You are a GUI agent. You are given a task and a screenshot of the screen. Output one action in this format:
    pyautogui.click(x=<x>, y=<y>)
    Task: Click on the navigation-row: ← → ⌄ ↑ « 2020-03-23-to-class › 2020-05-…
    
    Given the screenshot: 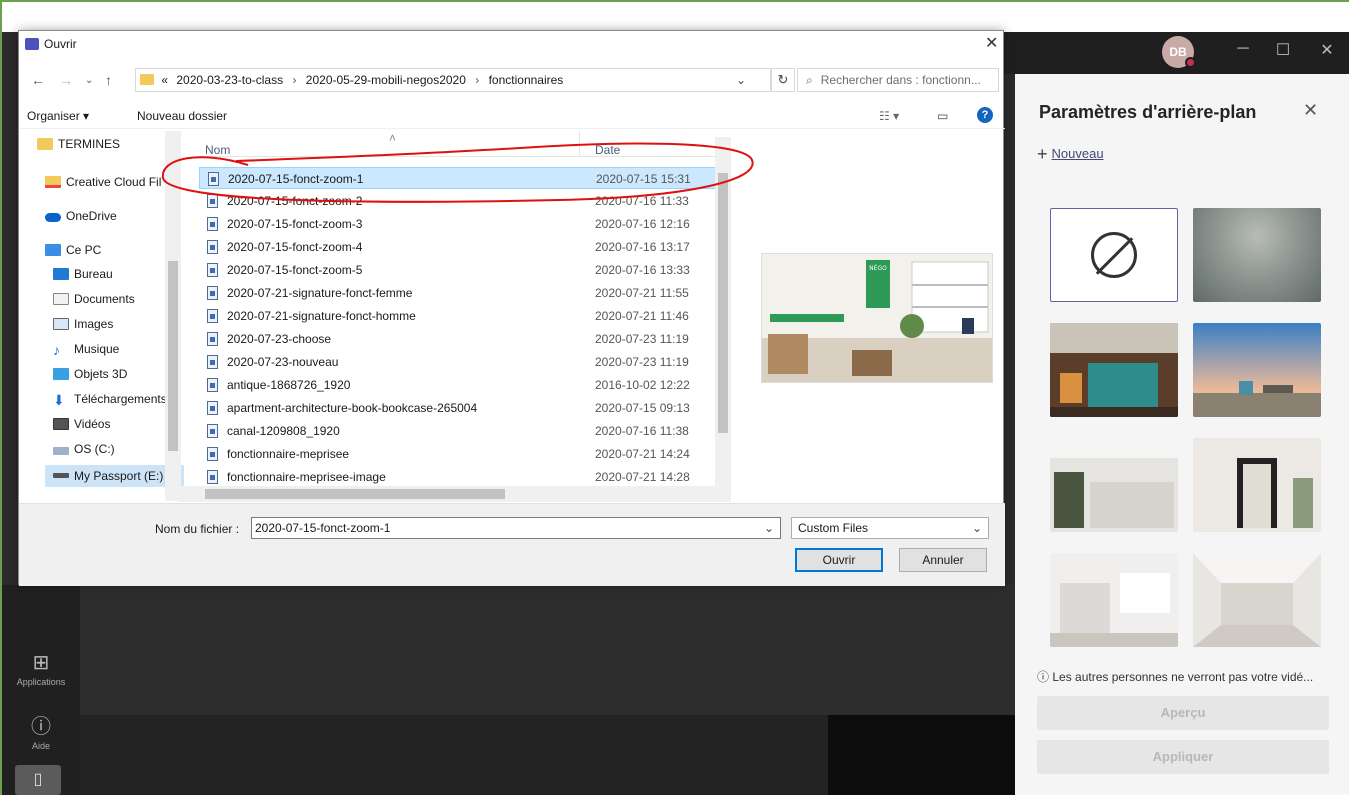 What is the action you would take?
    pyautogui.click(x=512, y=80)
    